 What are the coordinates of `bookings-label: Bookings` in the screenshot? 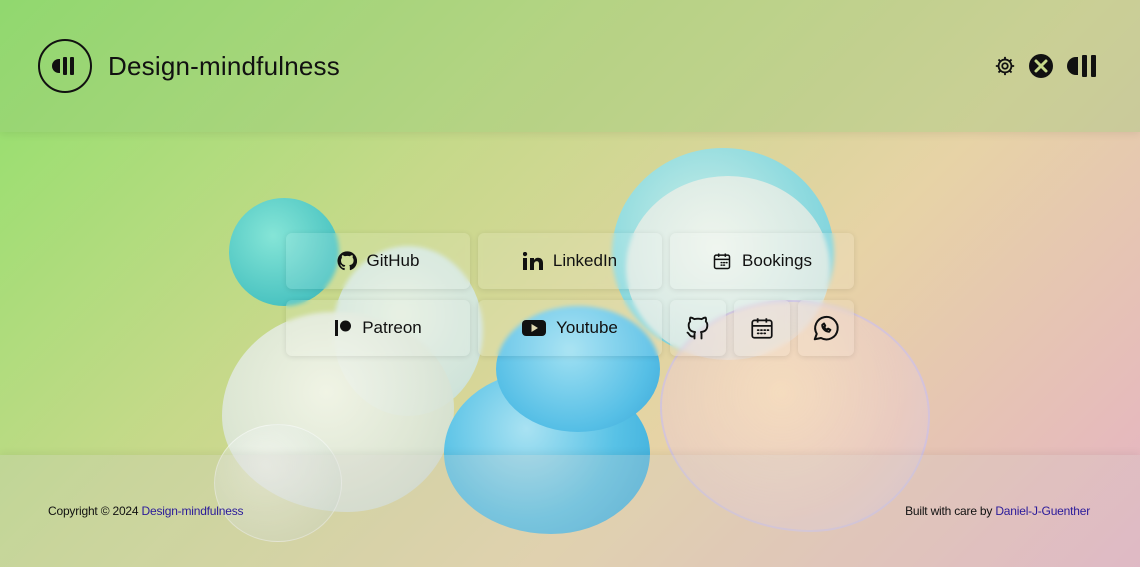 It's located at (777, 260).